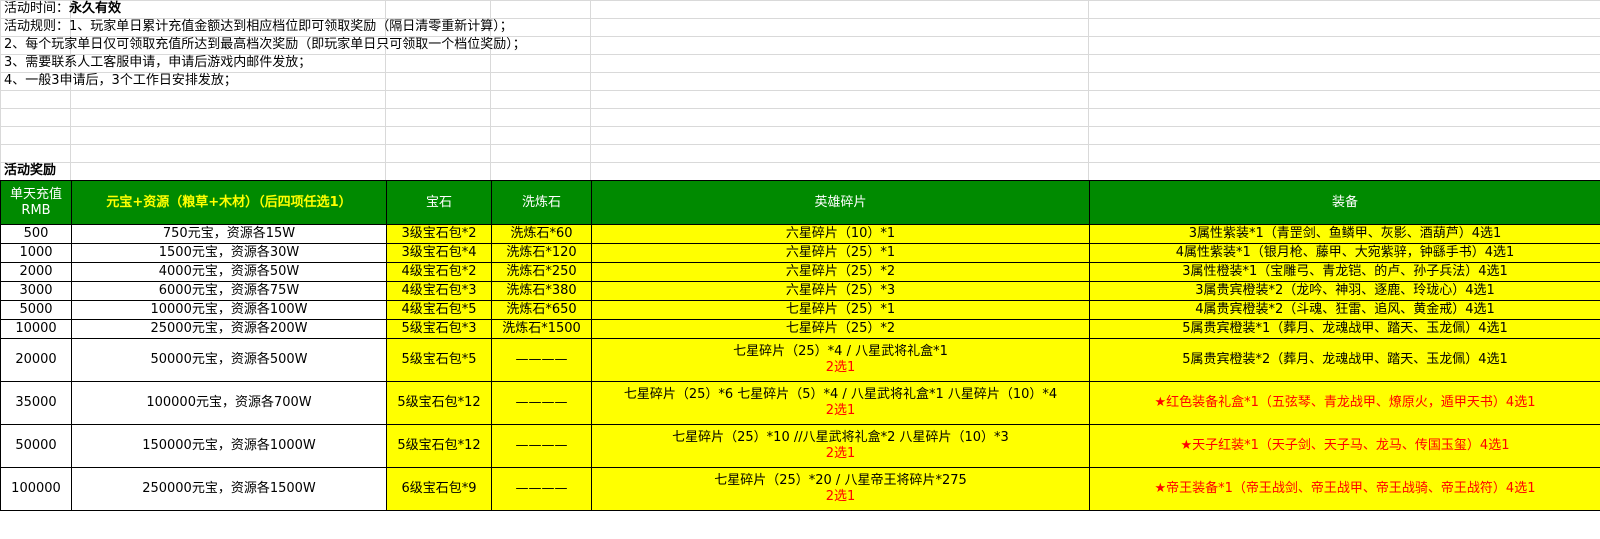 Image resolution: width=1600 pixels, height=539 pixels. What do you see at coordinates (1351, 402) in the screenshot?
I see `equip-text: 红色装备礼盒*1（五弦琴、青龙战甲、燎原火，遁甲天书）4选1` at bounding box center [1351, 402].